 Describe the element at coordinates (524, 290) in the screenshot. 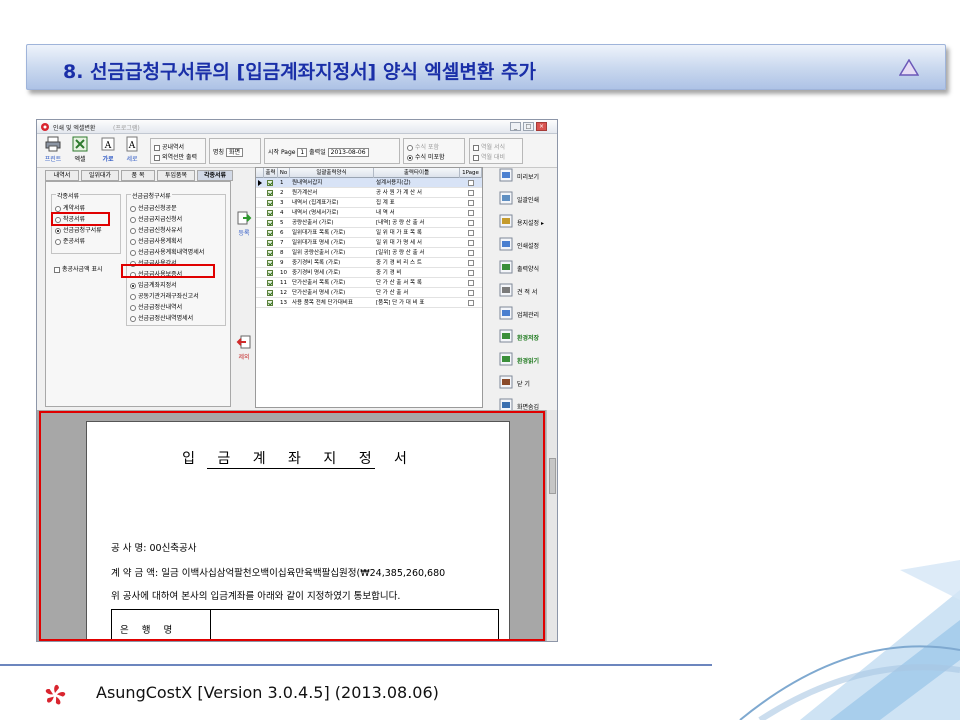

I see `estimate-button: 견 적 서` at that location.